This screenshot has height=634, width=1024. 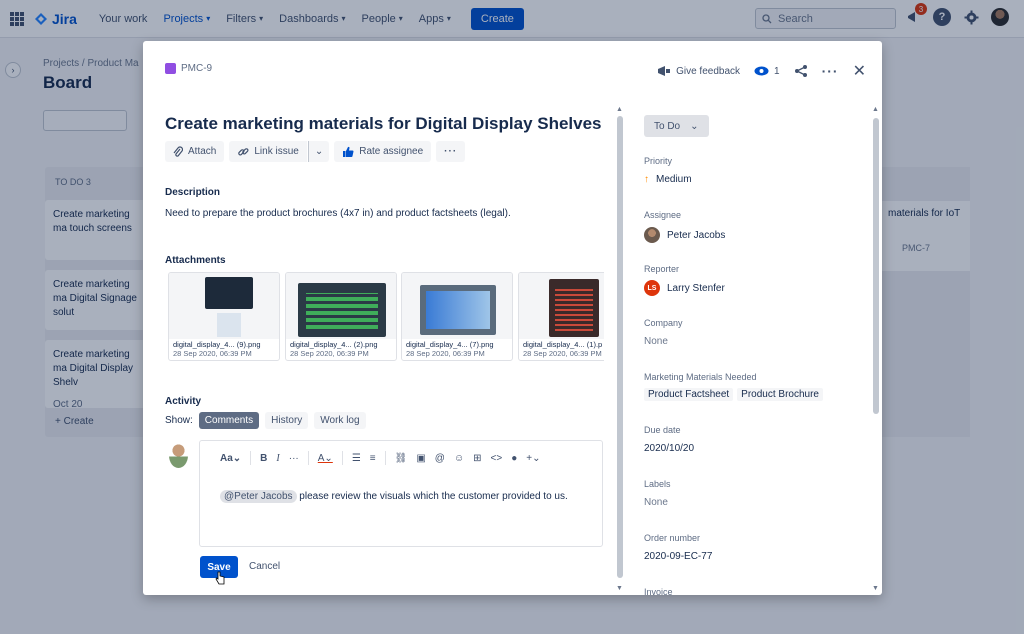 I want to click on due-date-label: Due date, so click(x=662, y=430).